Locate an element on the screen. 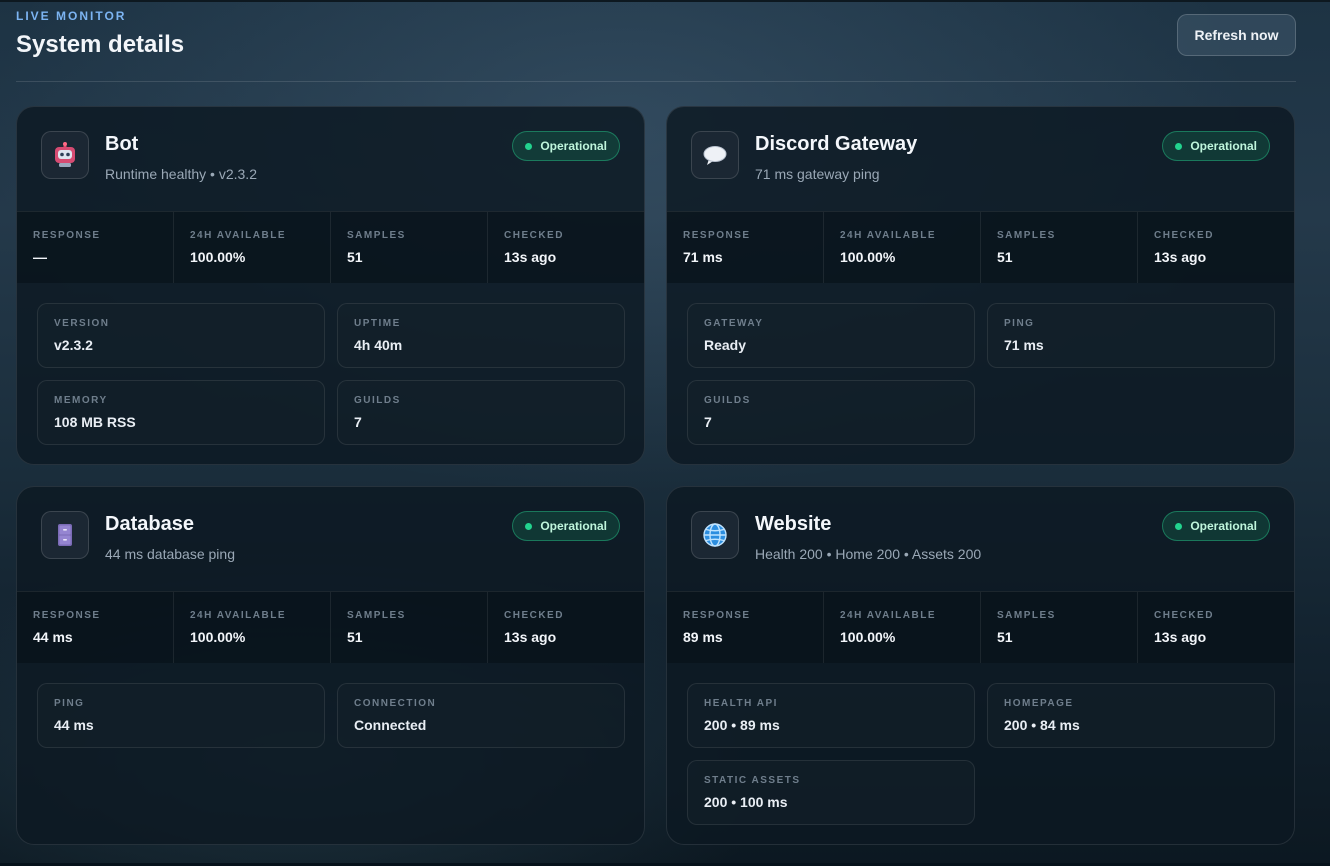  tile-label: PING is located at coordinates (1019, 323).